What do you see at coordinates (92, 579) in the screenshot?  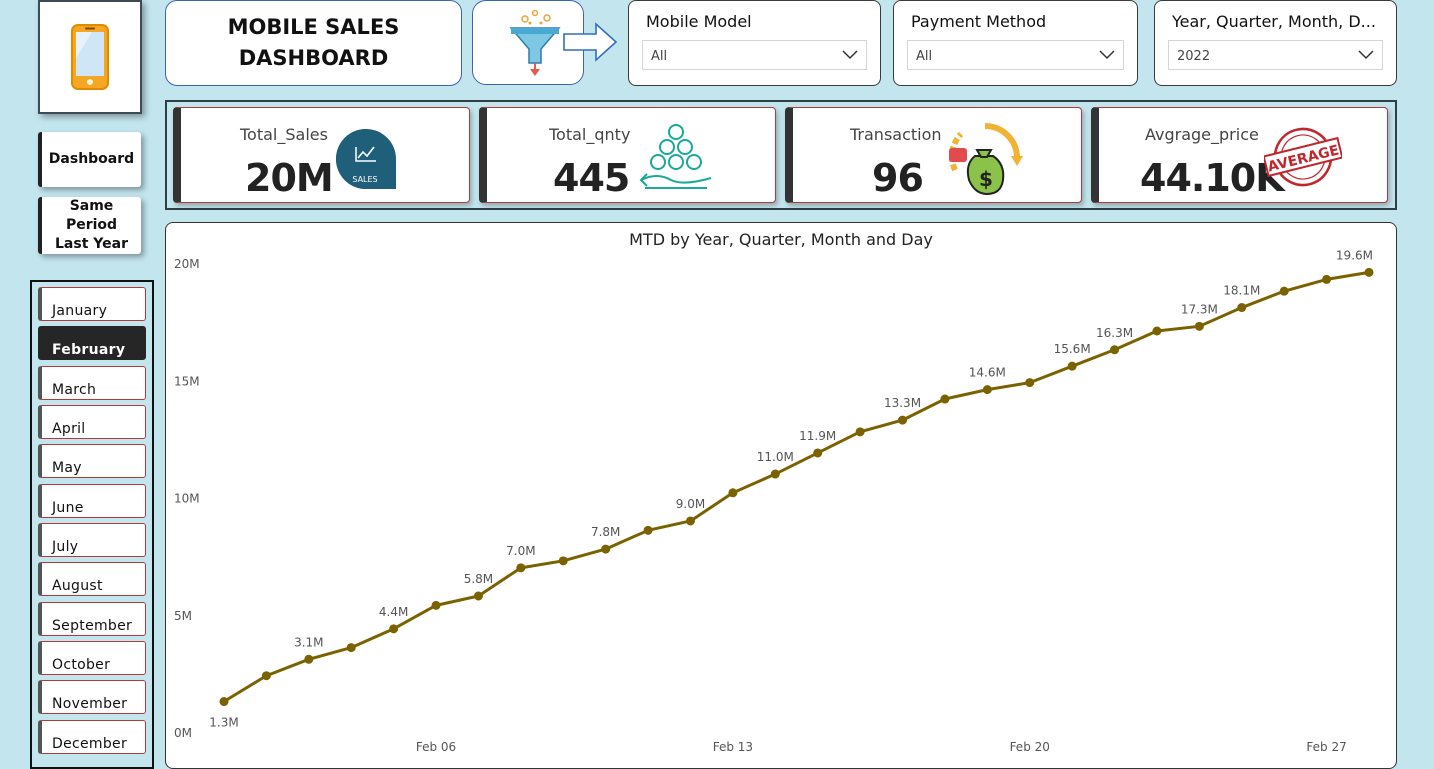 I see `month-august-button: August` at bounding box center [92, 579].